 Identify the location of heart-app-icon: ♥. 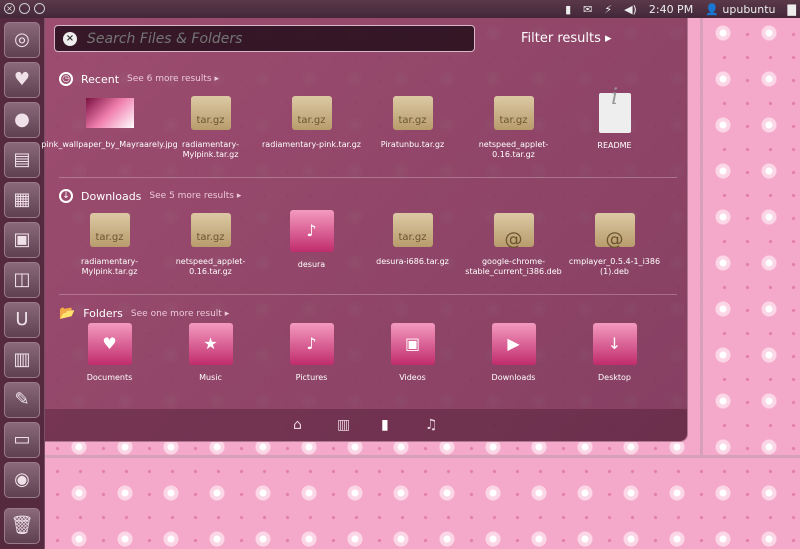
(22, 80).